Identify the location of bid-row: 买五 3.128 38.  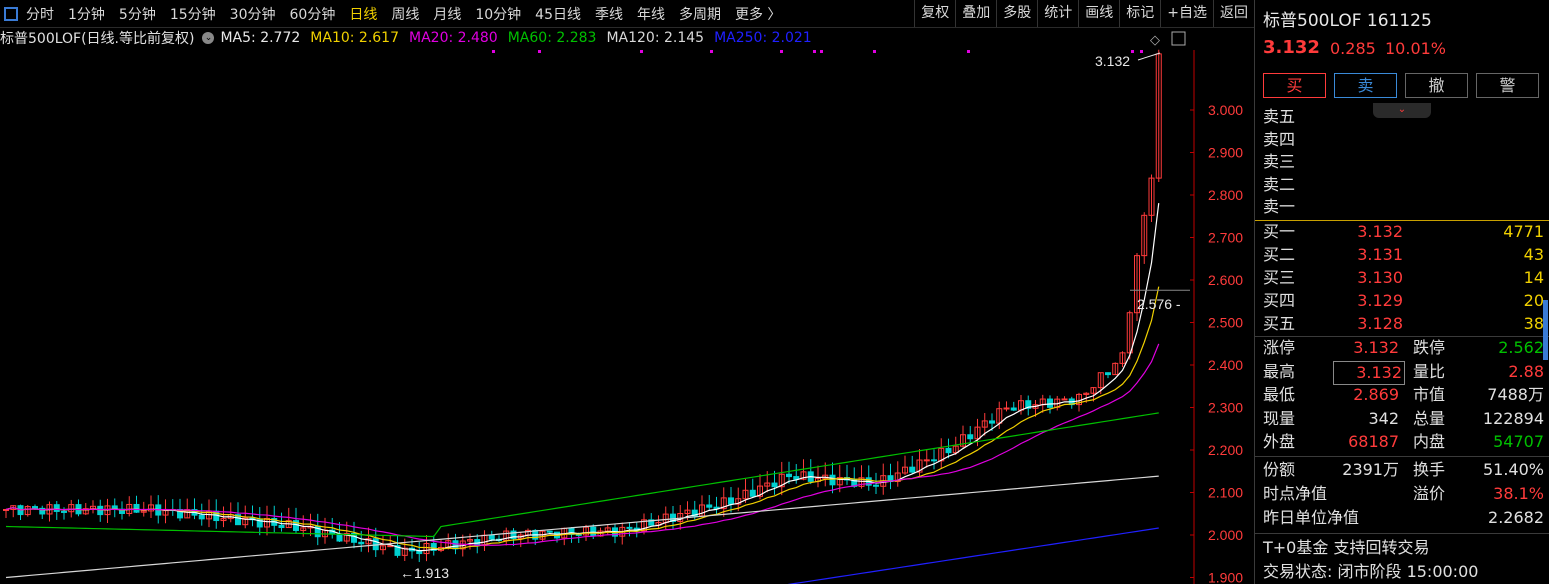
(1403, 324).